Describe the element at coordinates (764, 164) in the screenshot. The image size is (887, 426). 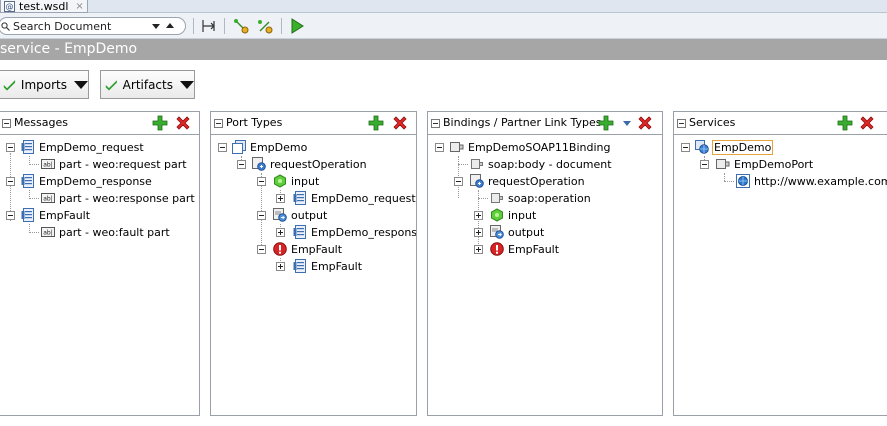
I see `tree-node-port: EmpDemoPort` at that location.